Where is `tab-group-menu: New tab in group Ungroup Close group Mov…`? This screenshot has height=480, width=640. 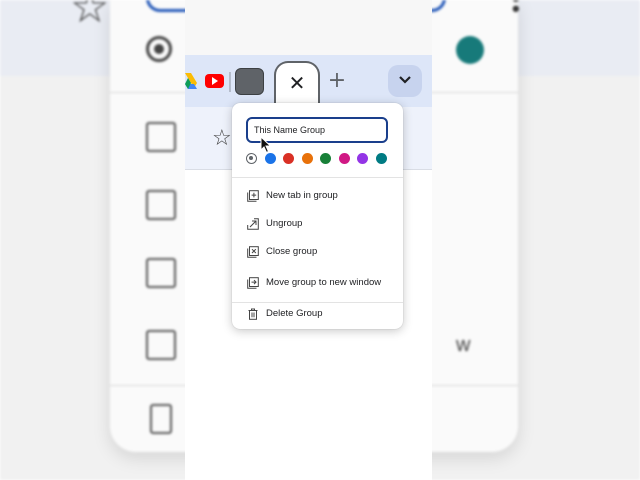
tab-group-menu: New tab in group Ungroup Close group Mov… is located at coordinates (317, 216).